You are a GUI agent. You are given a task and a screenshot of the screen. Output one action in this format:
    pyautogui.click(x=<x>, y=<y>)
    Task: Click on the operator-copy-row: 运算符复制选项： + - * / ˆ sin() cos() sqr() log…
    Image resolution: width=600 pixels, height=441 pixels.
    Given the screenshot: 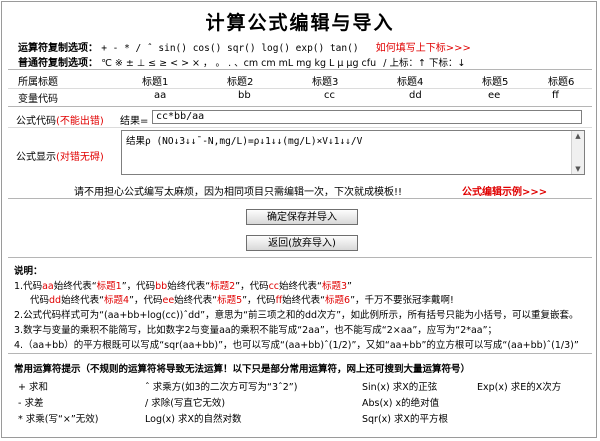 What is the action you would take?
    pyautogui.click(x=244, y=46)
    